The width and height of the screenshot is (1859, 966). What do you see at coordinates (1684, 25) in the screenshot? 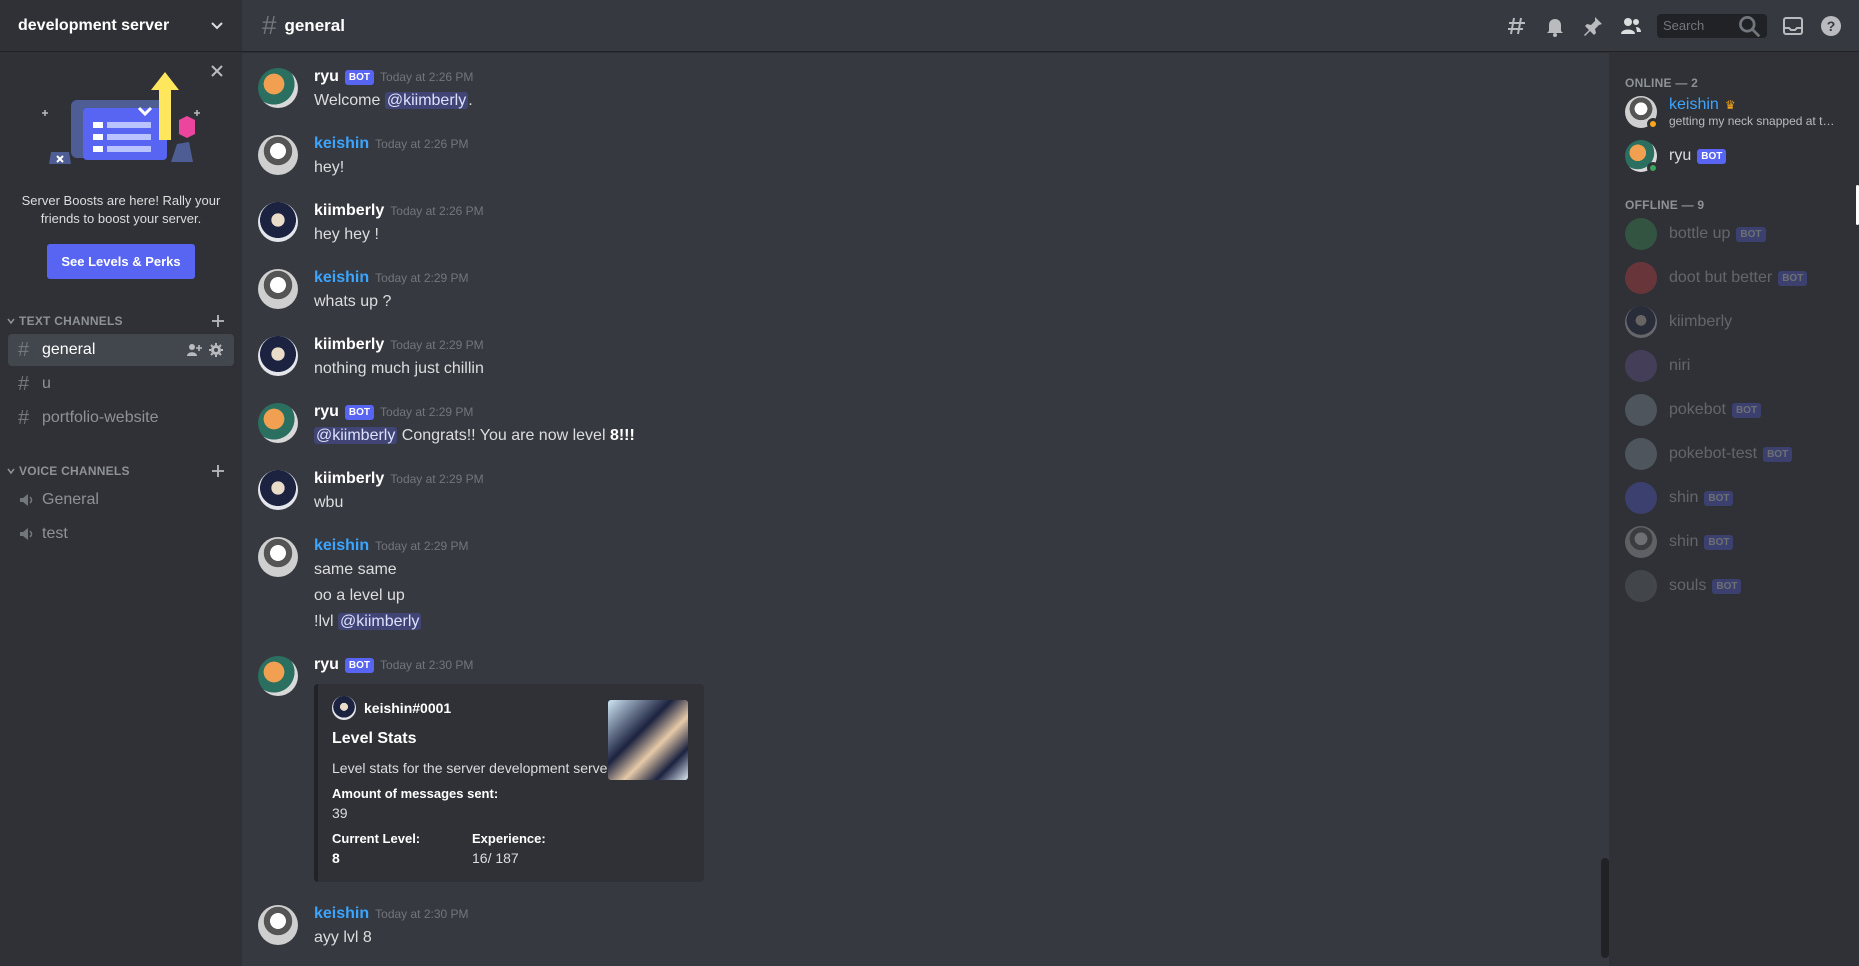
I see `search-placeholder: Search` at bounding box center [1684, 25].